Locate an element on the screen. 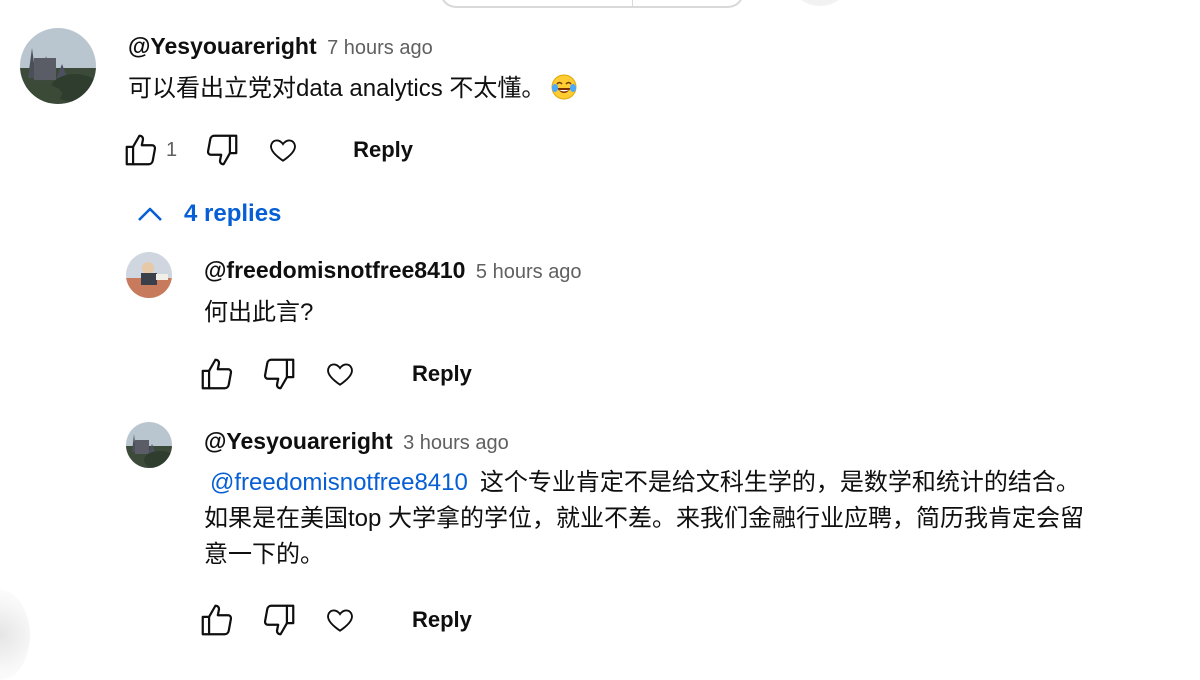 This screenshot has width=1200, height=680. timestamp: 3 hours ago is located at coordinates (456, 443).